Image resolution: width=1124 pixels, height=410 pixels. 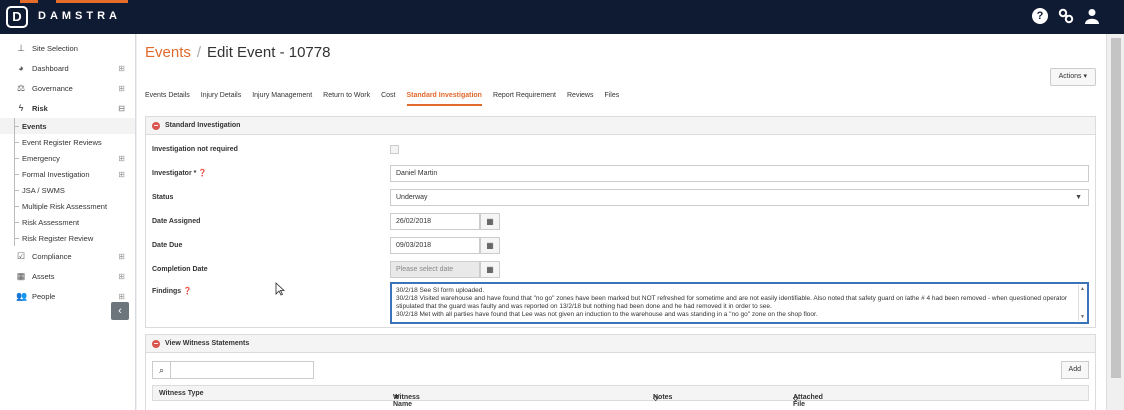 What do you see at coordinates (388, 96) in the screenshot?
I see `tab-cost: Cost` at bounding box center [388, 96].